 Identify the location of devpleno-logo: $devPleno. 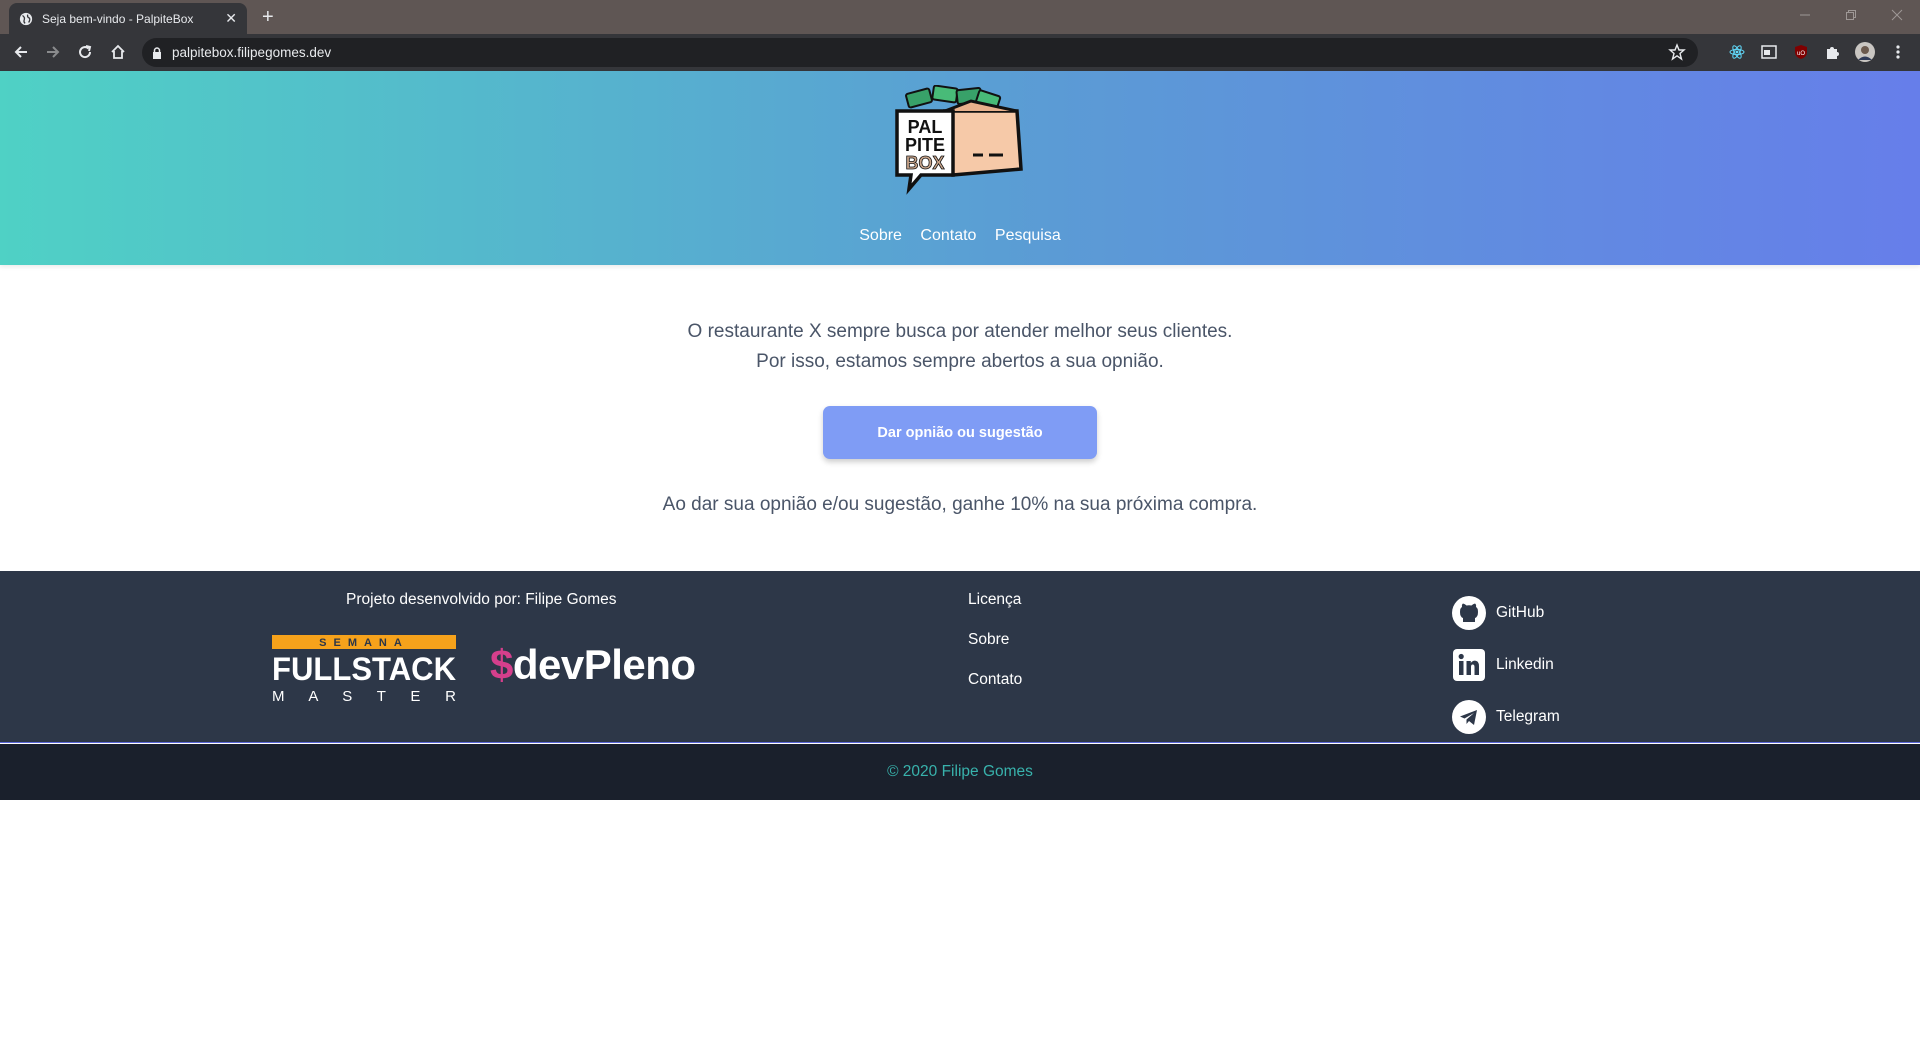
(593, 666).